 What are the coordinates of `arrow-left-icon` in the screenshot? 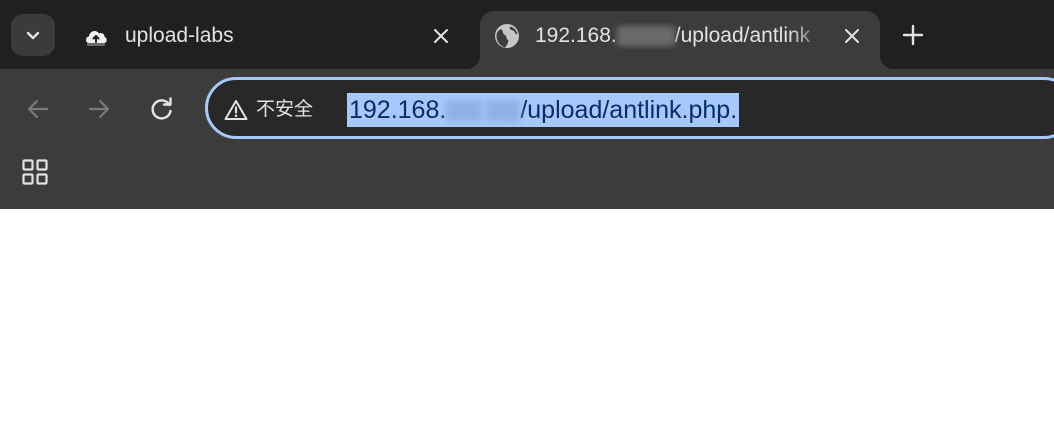 It's located at (38, 109).